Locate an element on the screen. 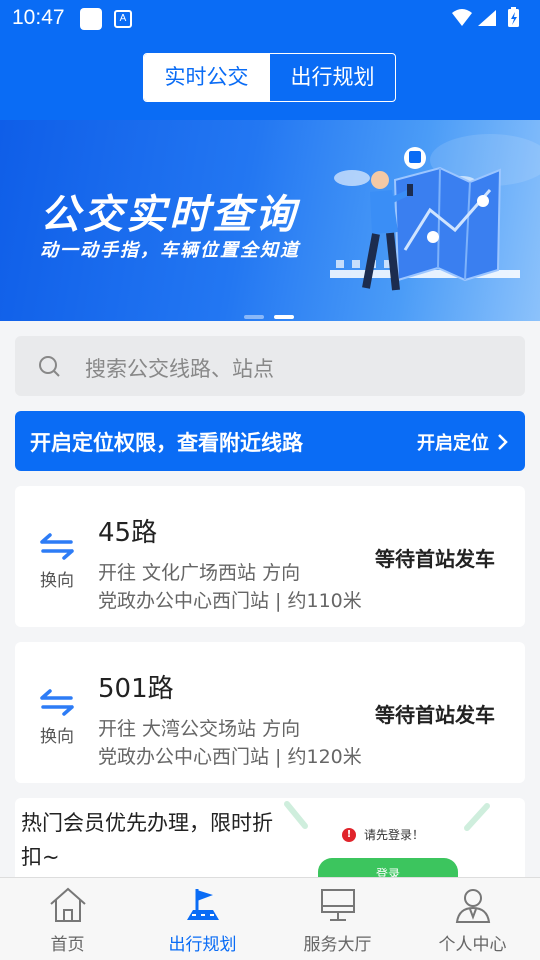  membership-promo: 热门会员优先办理，限时折扣~ ! 请先登录！ 登录 is located at coordinates (270, 843).